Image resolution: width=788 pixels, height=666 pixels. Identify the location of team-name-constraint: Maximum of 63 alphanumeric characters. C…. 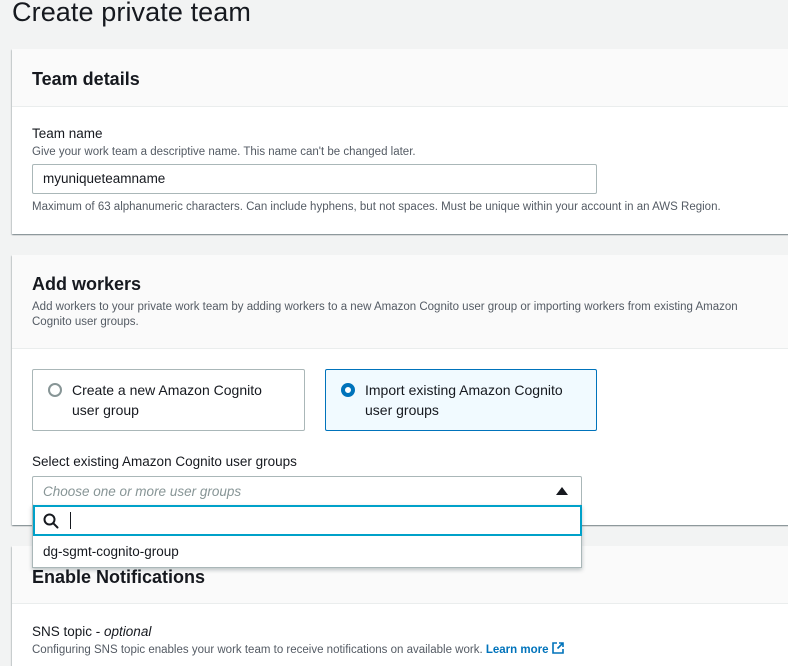
(376, 207).